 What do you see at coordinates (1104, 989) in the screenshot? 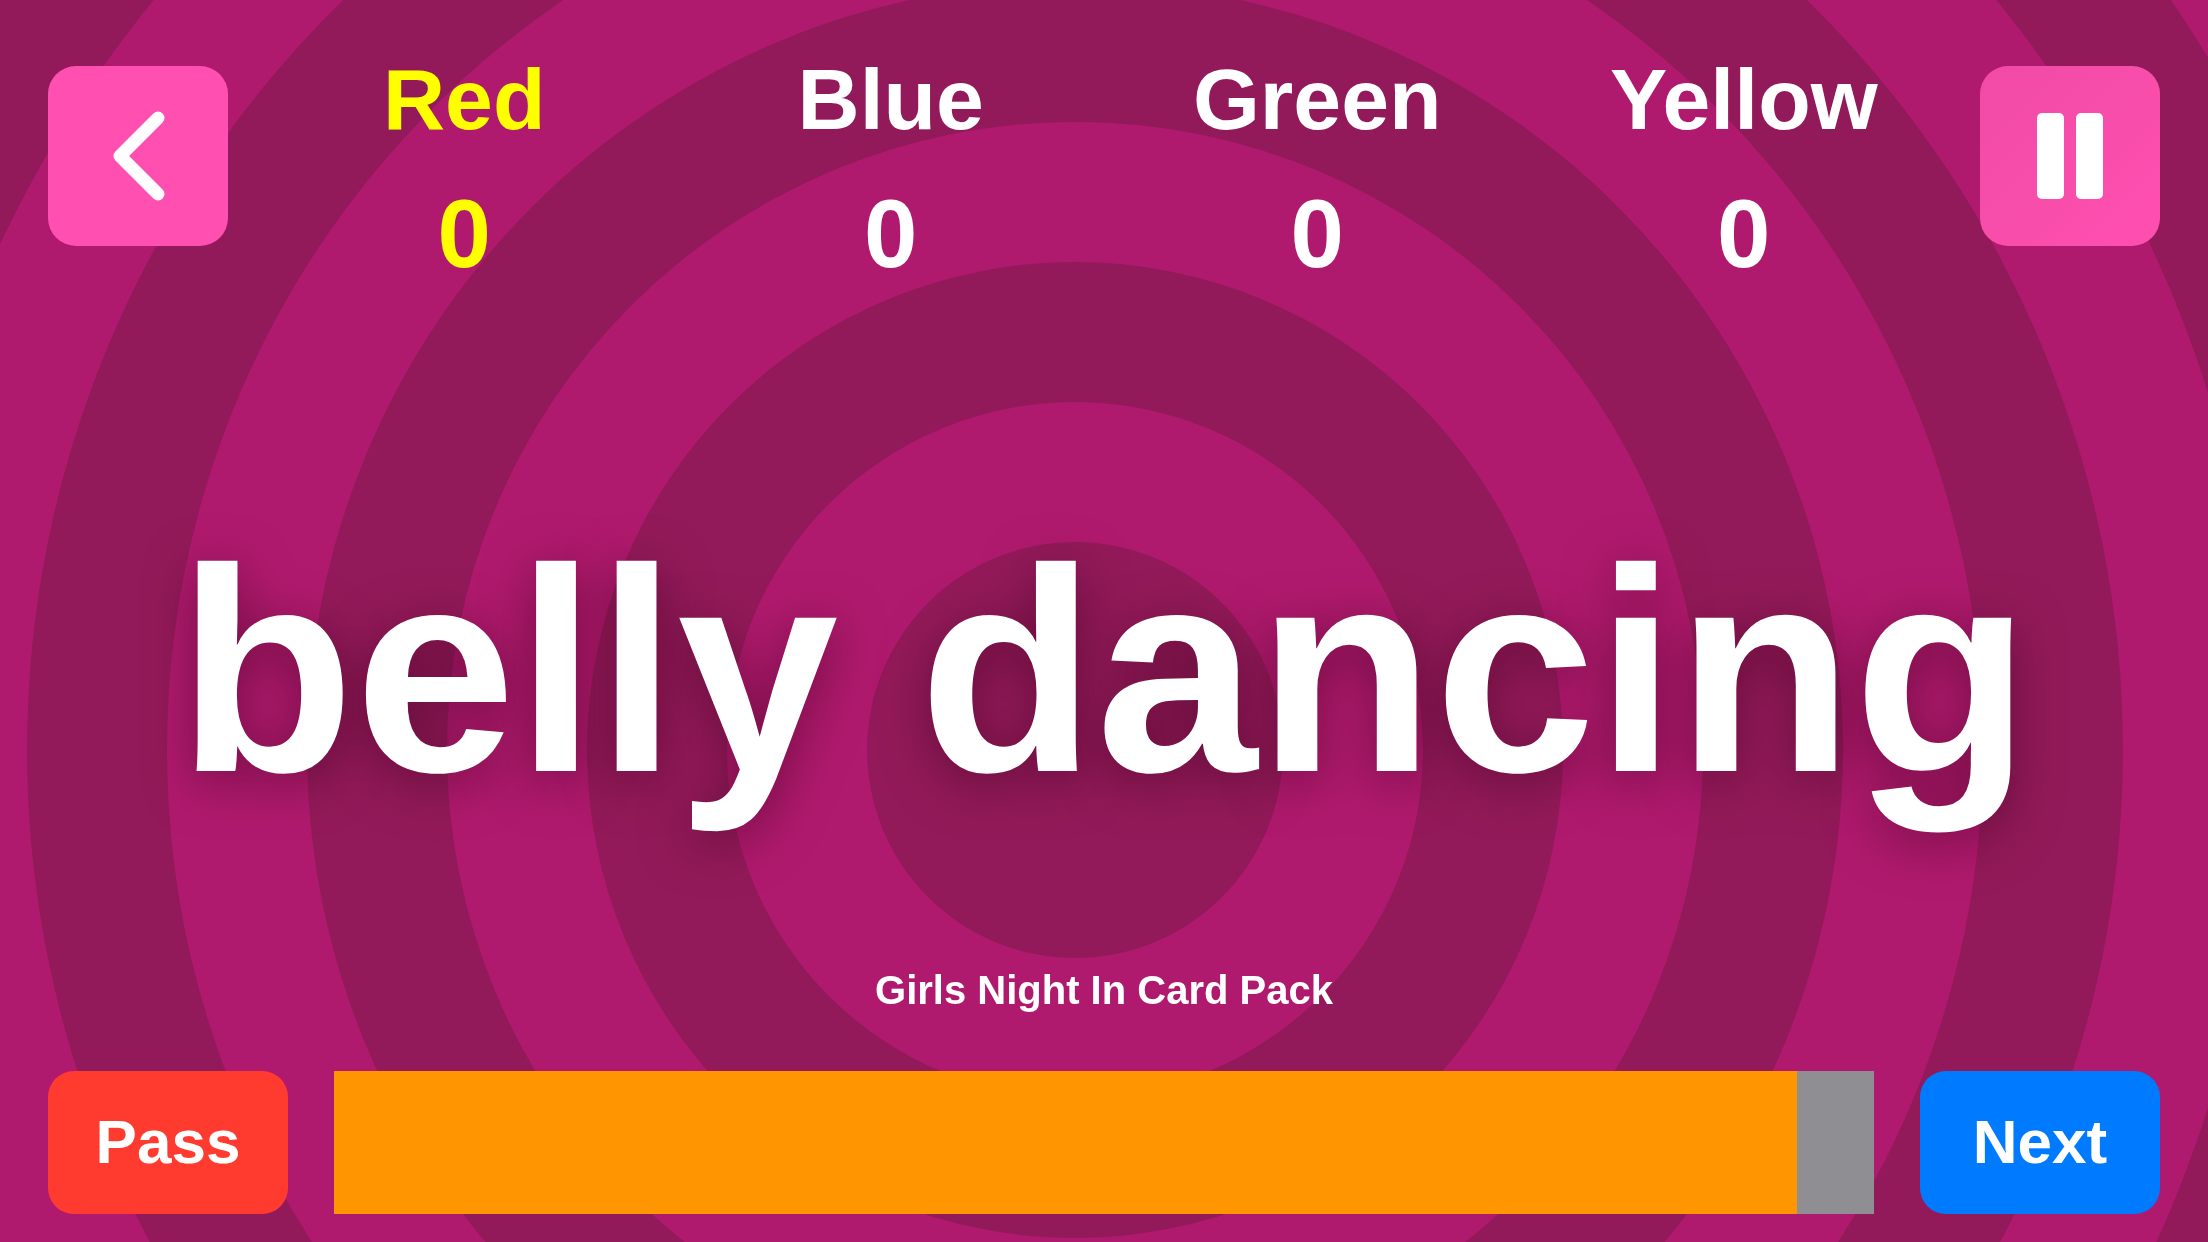
I see `card-pack-name: Girls Night In Card Pack` at bounding box center [1104, 989].